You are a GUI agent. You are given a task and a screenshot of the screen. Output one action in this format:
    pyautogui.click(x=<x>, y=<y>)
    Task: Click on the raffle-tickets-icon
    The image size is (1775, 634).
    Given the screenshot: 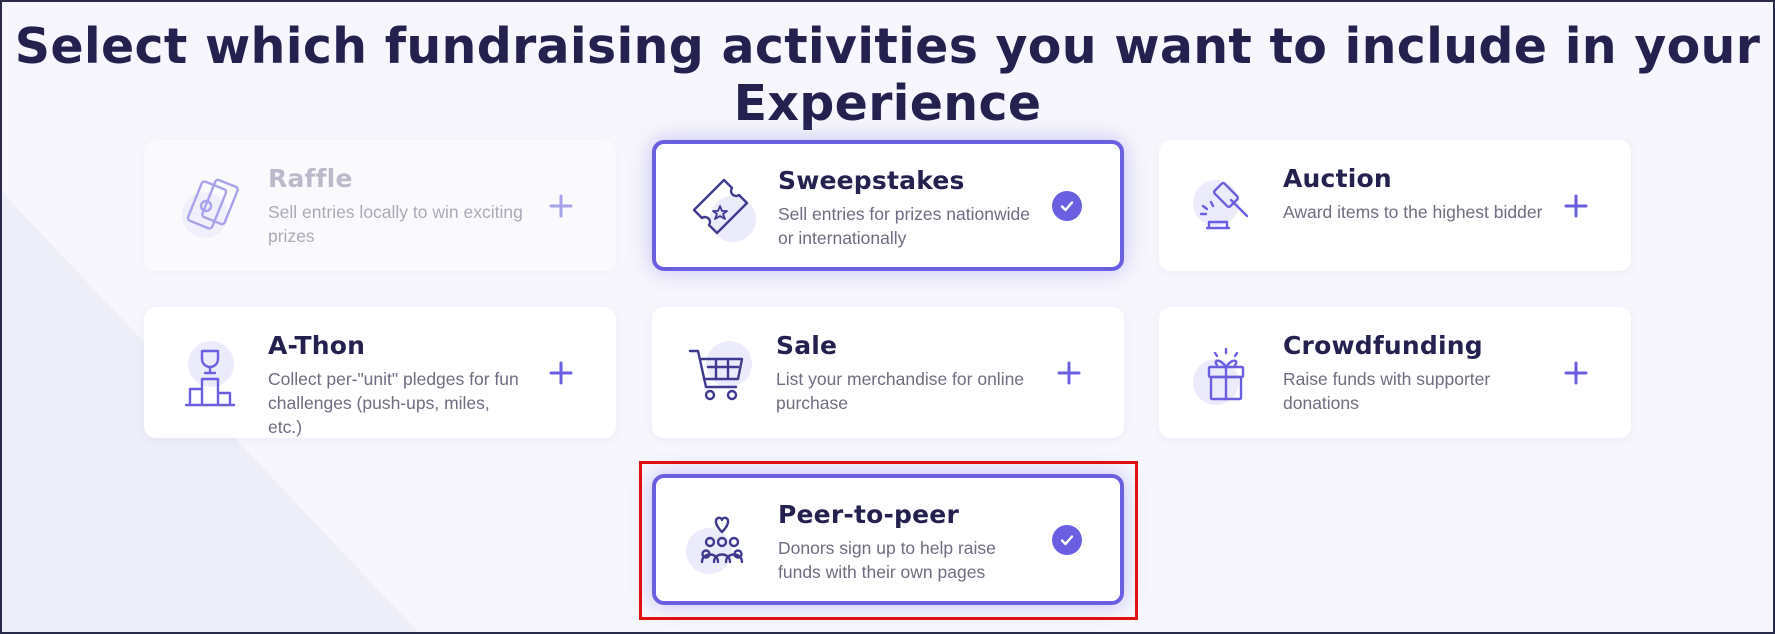 What is the action you would take?
    pyautogui.click(x=212, y=208)
    